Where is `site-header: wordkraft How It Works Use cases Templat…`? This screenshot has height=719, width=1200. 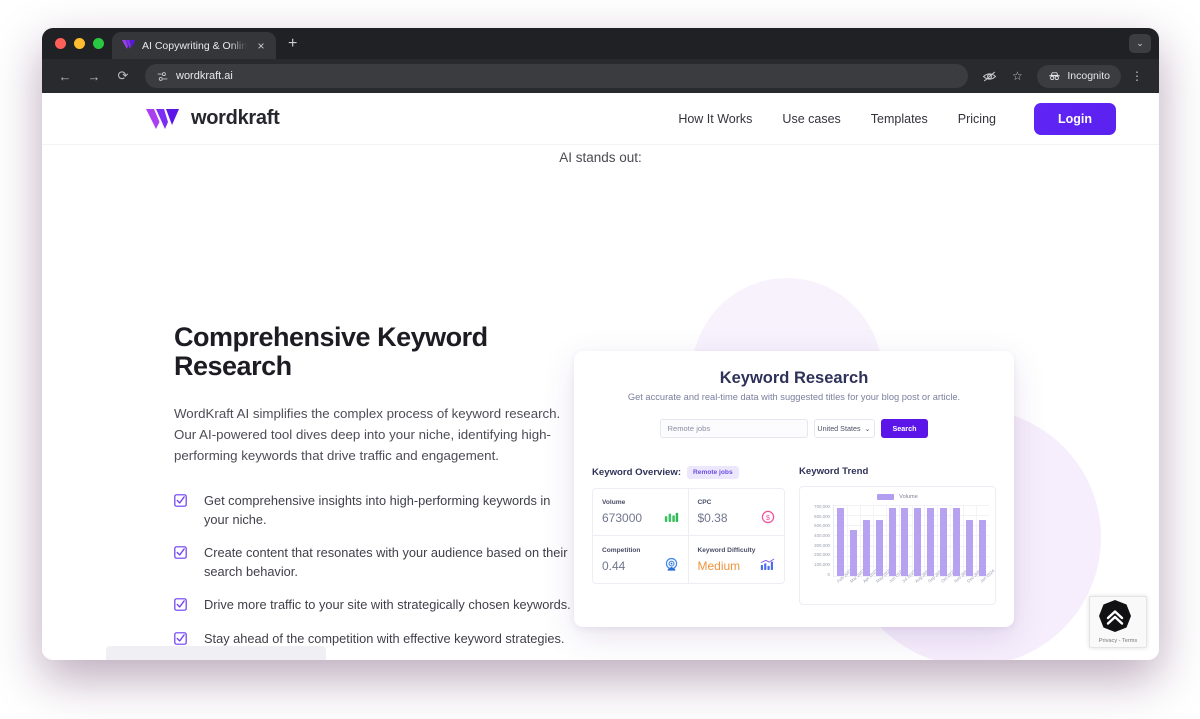 site-header: wordkraft How It Works Use cases Templat… is located at coordinates (600, 118).